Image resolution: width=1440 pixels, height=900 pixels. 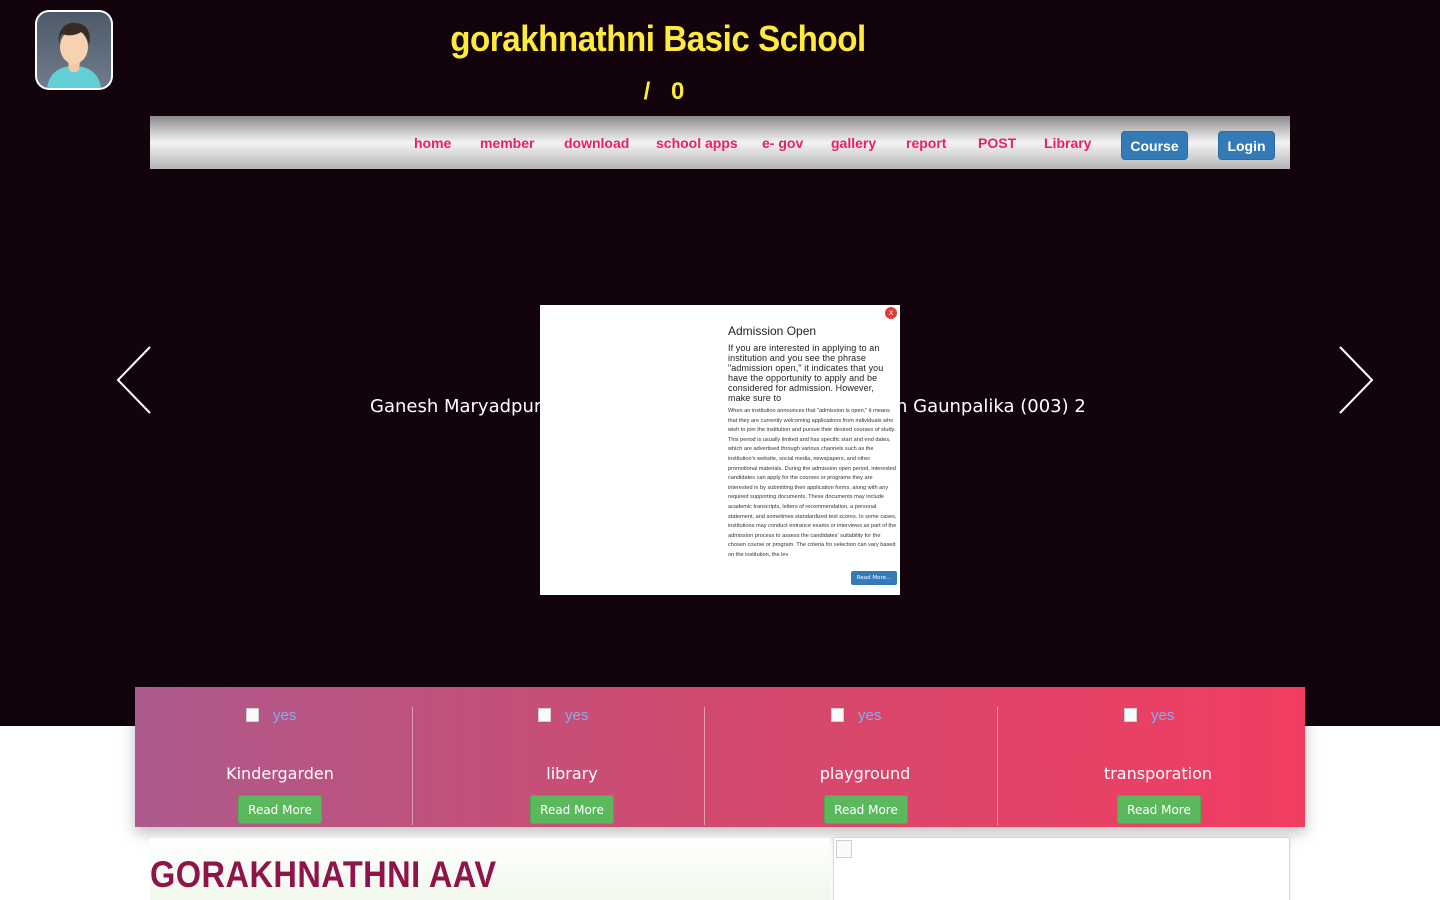 I want to click on popup-title: Admission Open, so click(x=772, y=331).